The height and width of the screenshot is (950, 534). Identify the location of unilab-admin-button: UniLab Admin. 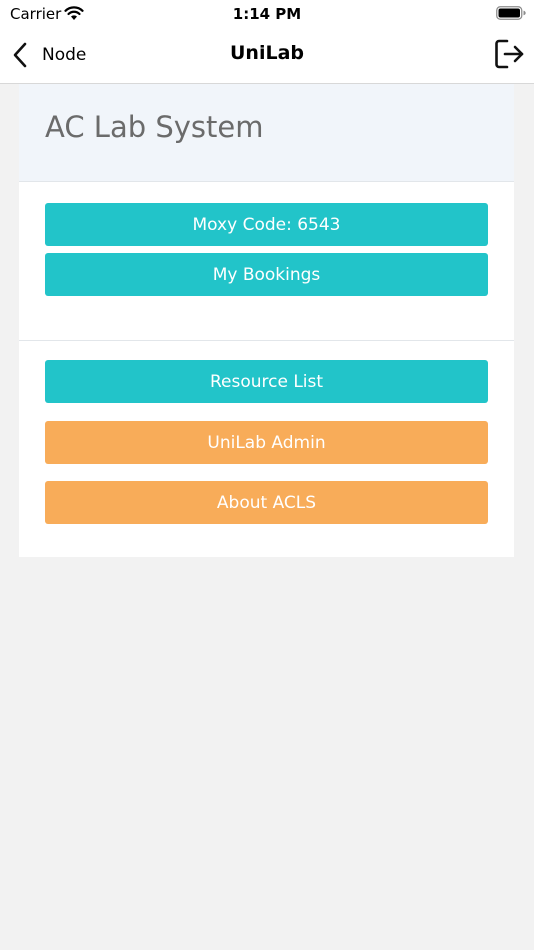
(266, 442).